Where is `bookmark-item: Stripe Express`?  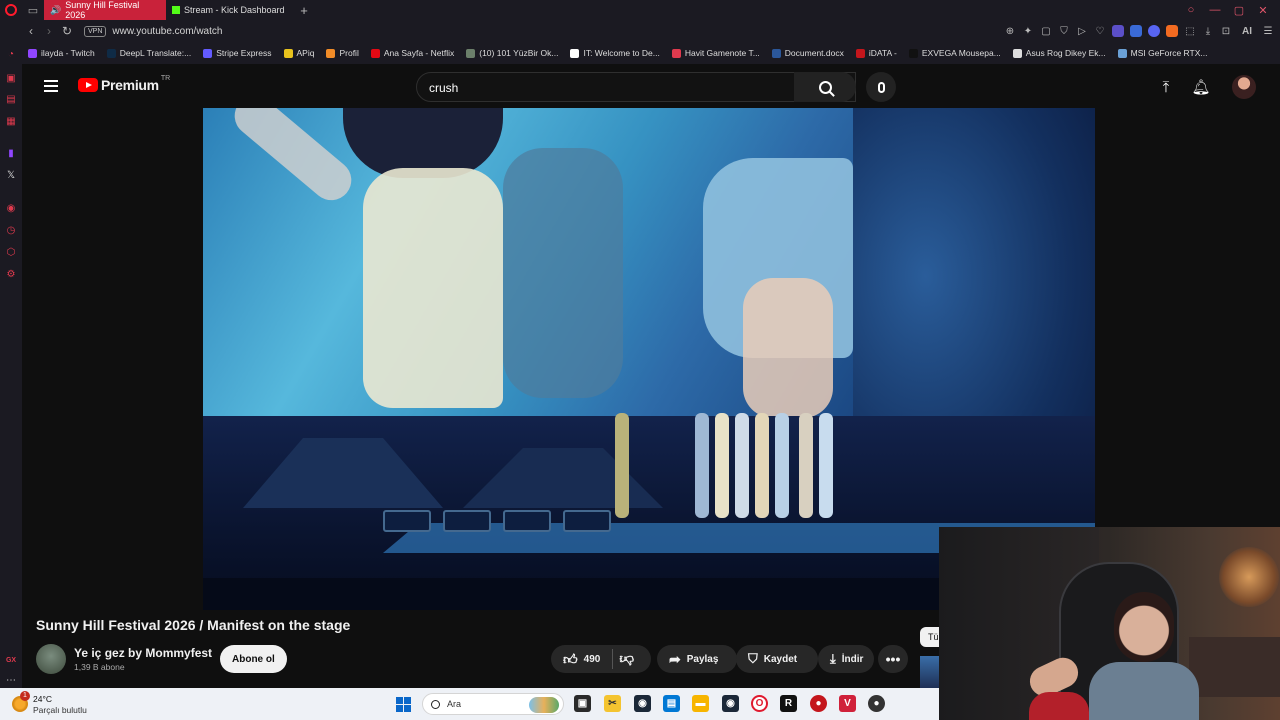
bookmark-item: Stripe Express is located at coordinates (237, 53).